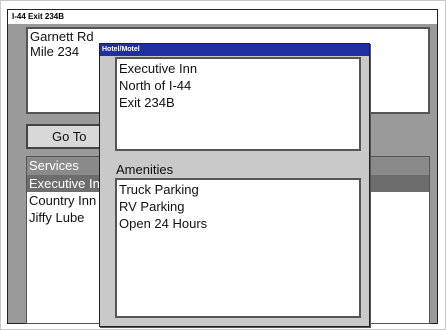 This screenshot has width=446, height=330. What do you see at coordinates (152, 206) in the screenshot?
I see `amenity-item: RV Parking` at bounding box center [152, 206].